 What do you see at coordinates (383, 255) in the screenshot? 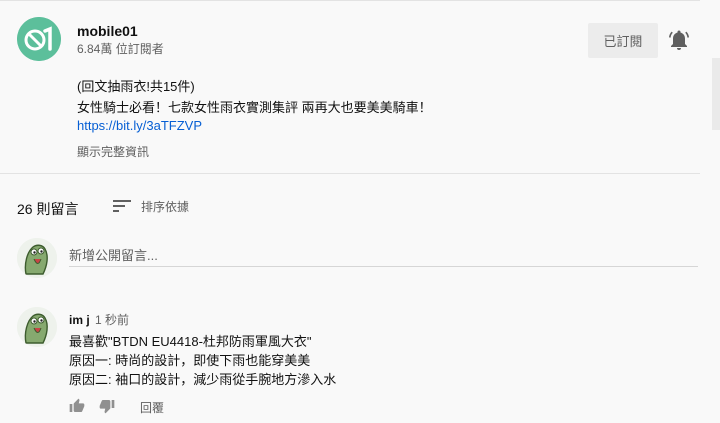
I see `add-comment-input` at bounding box center [383, 255].